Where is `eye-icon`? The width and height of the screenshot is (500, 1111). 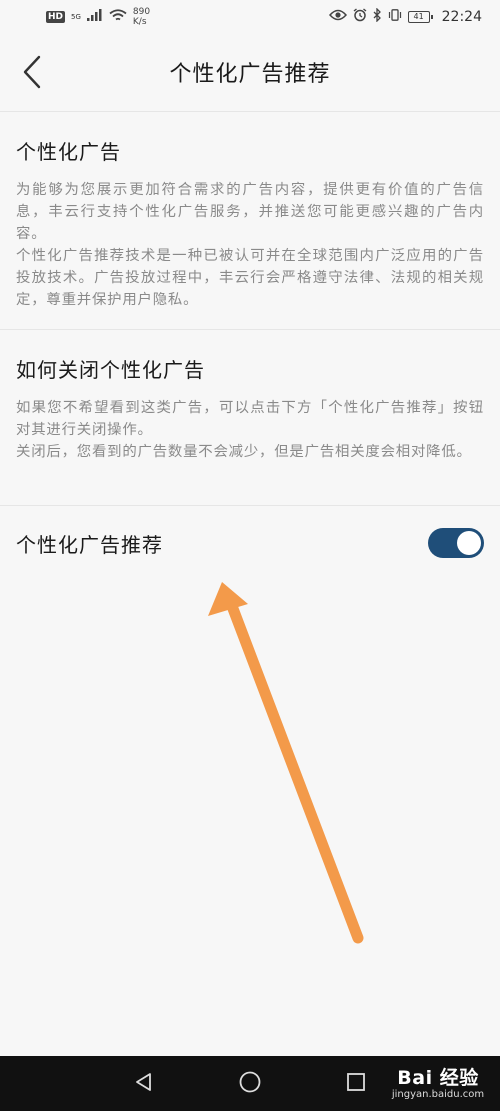 eye-icon is located at coordinates (337, 17).